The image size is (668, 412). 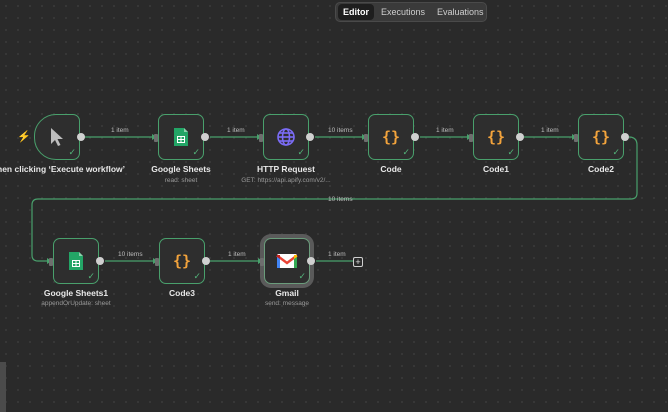 I want to click on node-code2: {} ✓, so click(x=601, y=137).